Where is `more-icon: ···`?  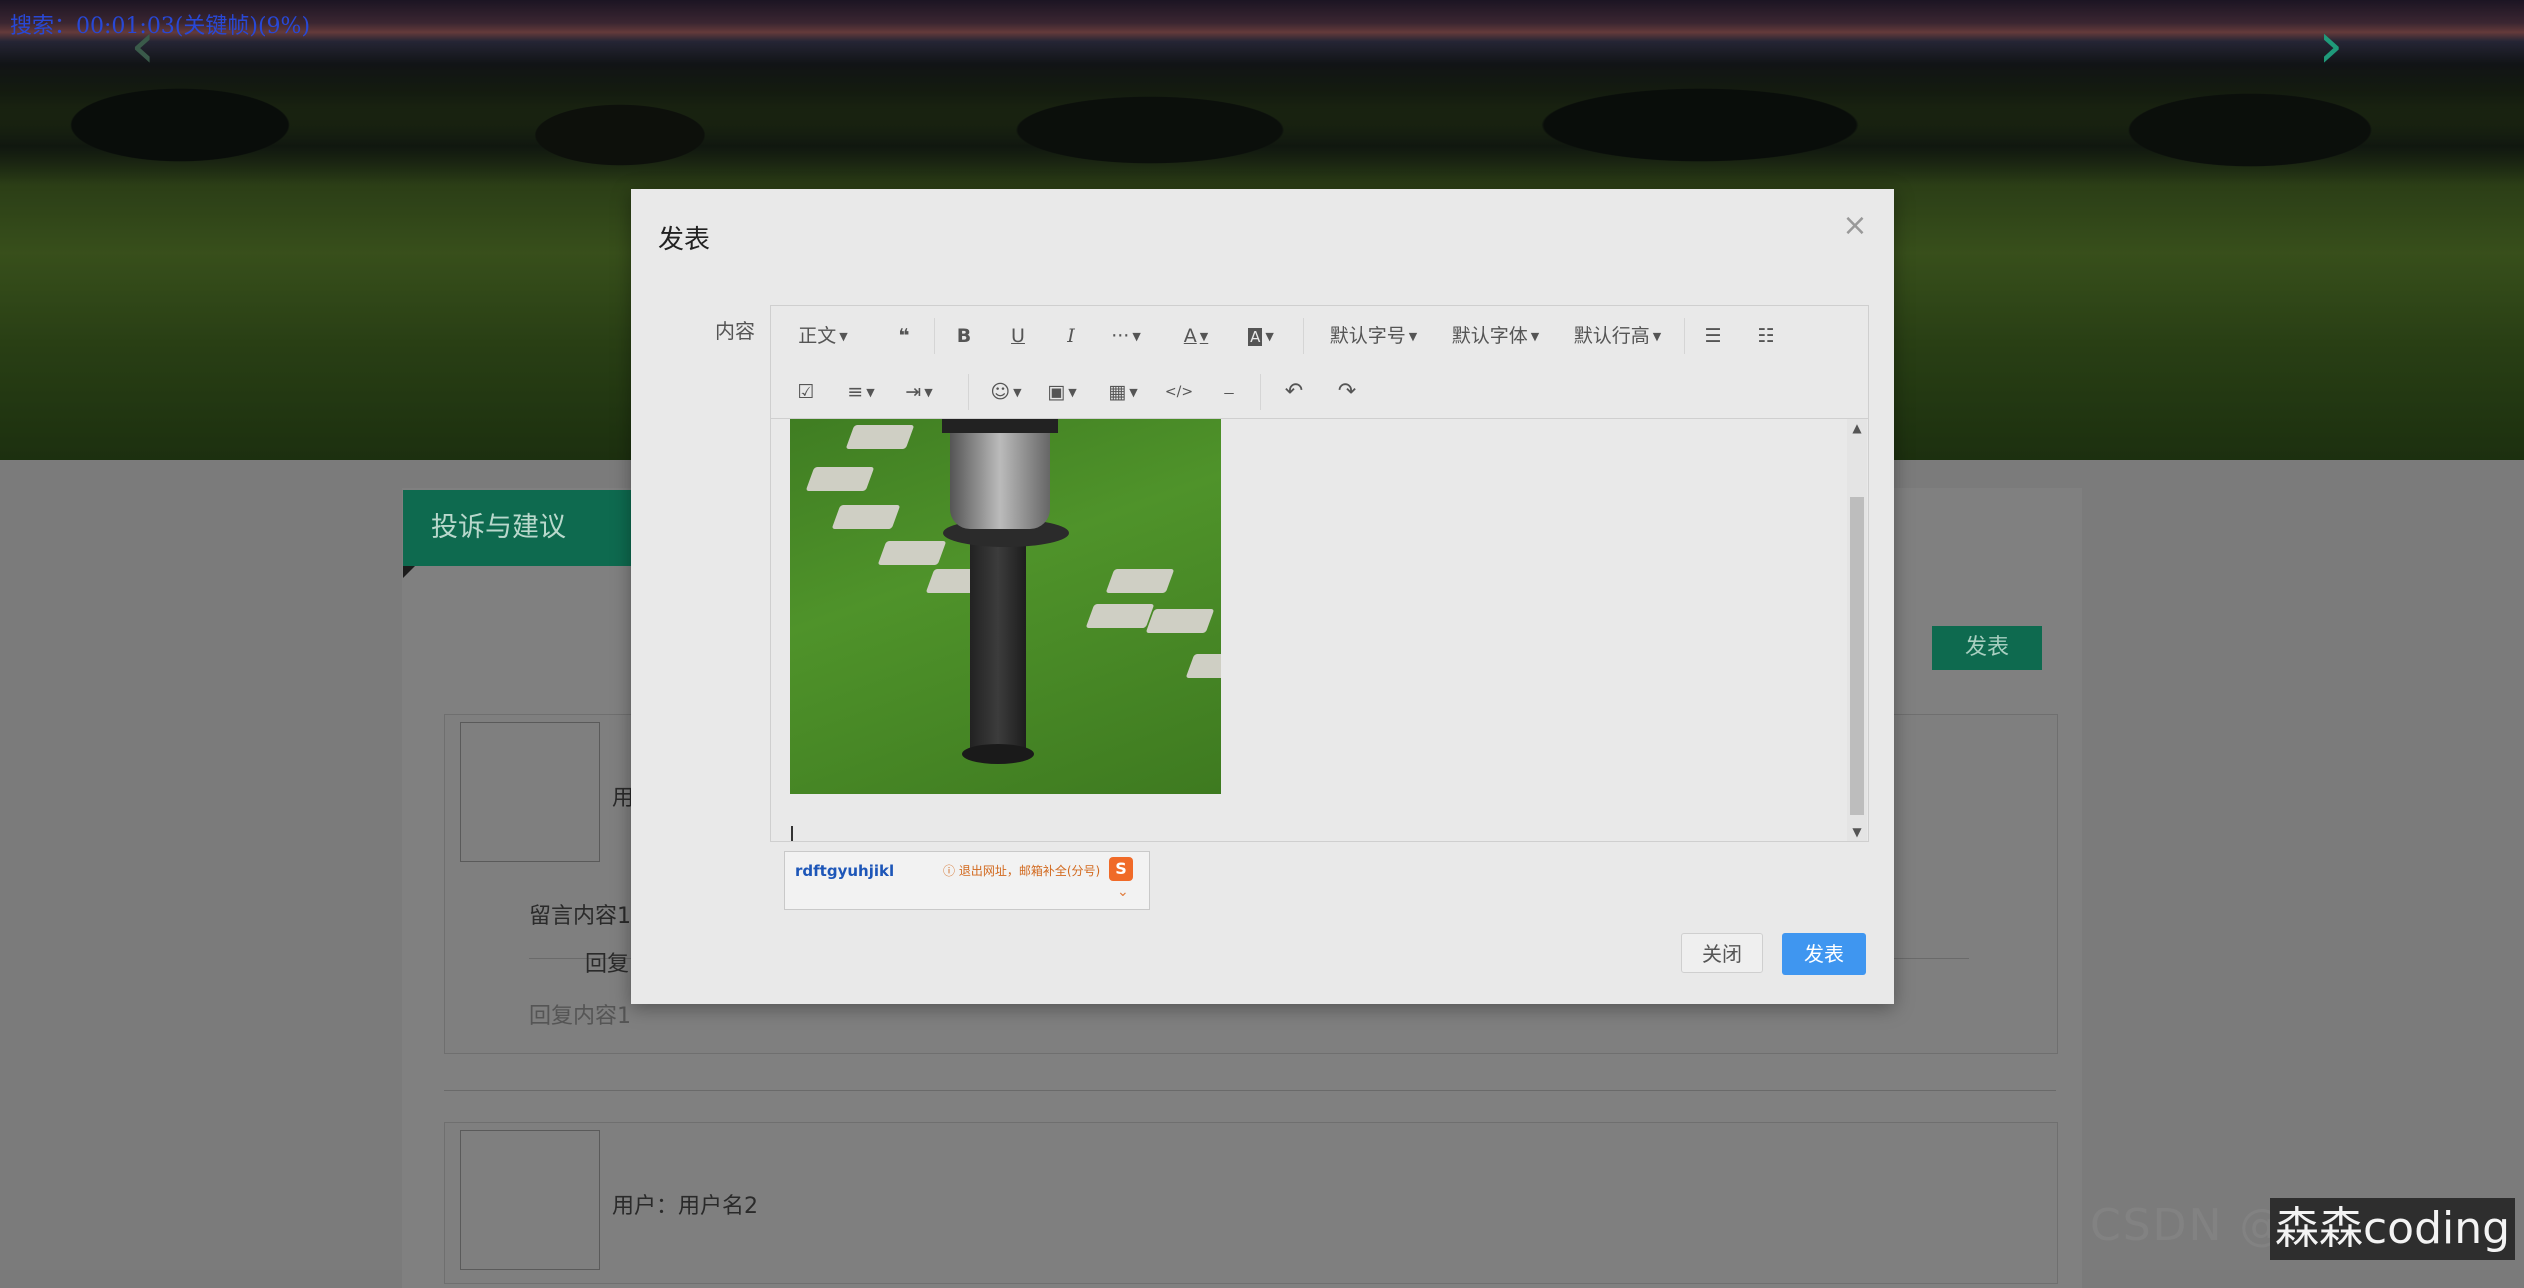
more-icon: ··· is located at coordinates (1120, 336).